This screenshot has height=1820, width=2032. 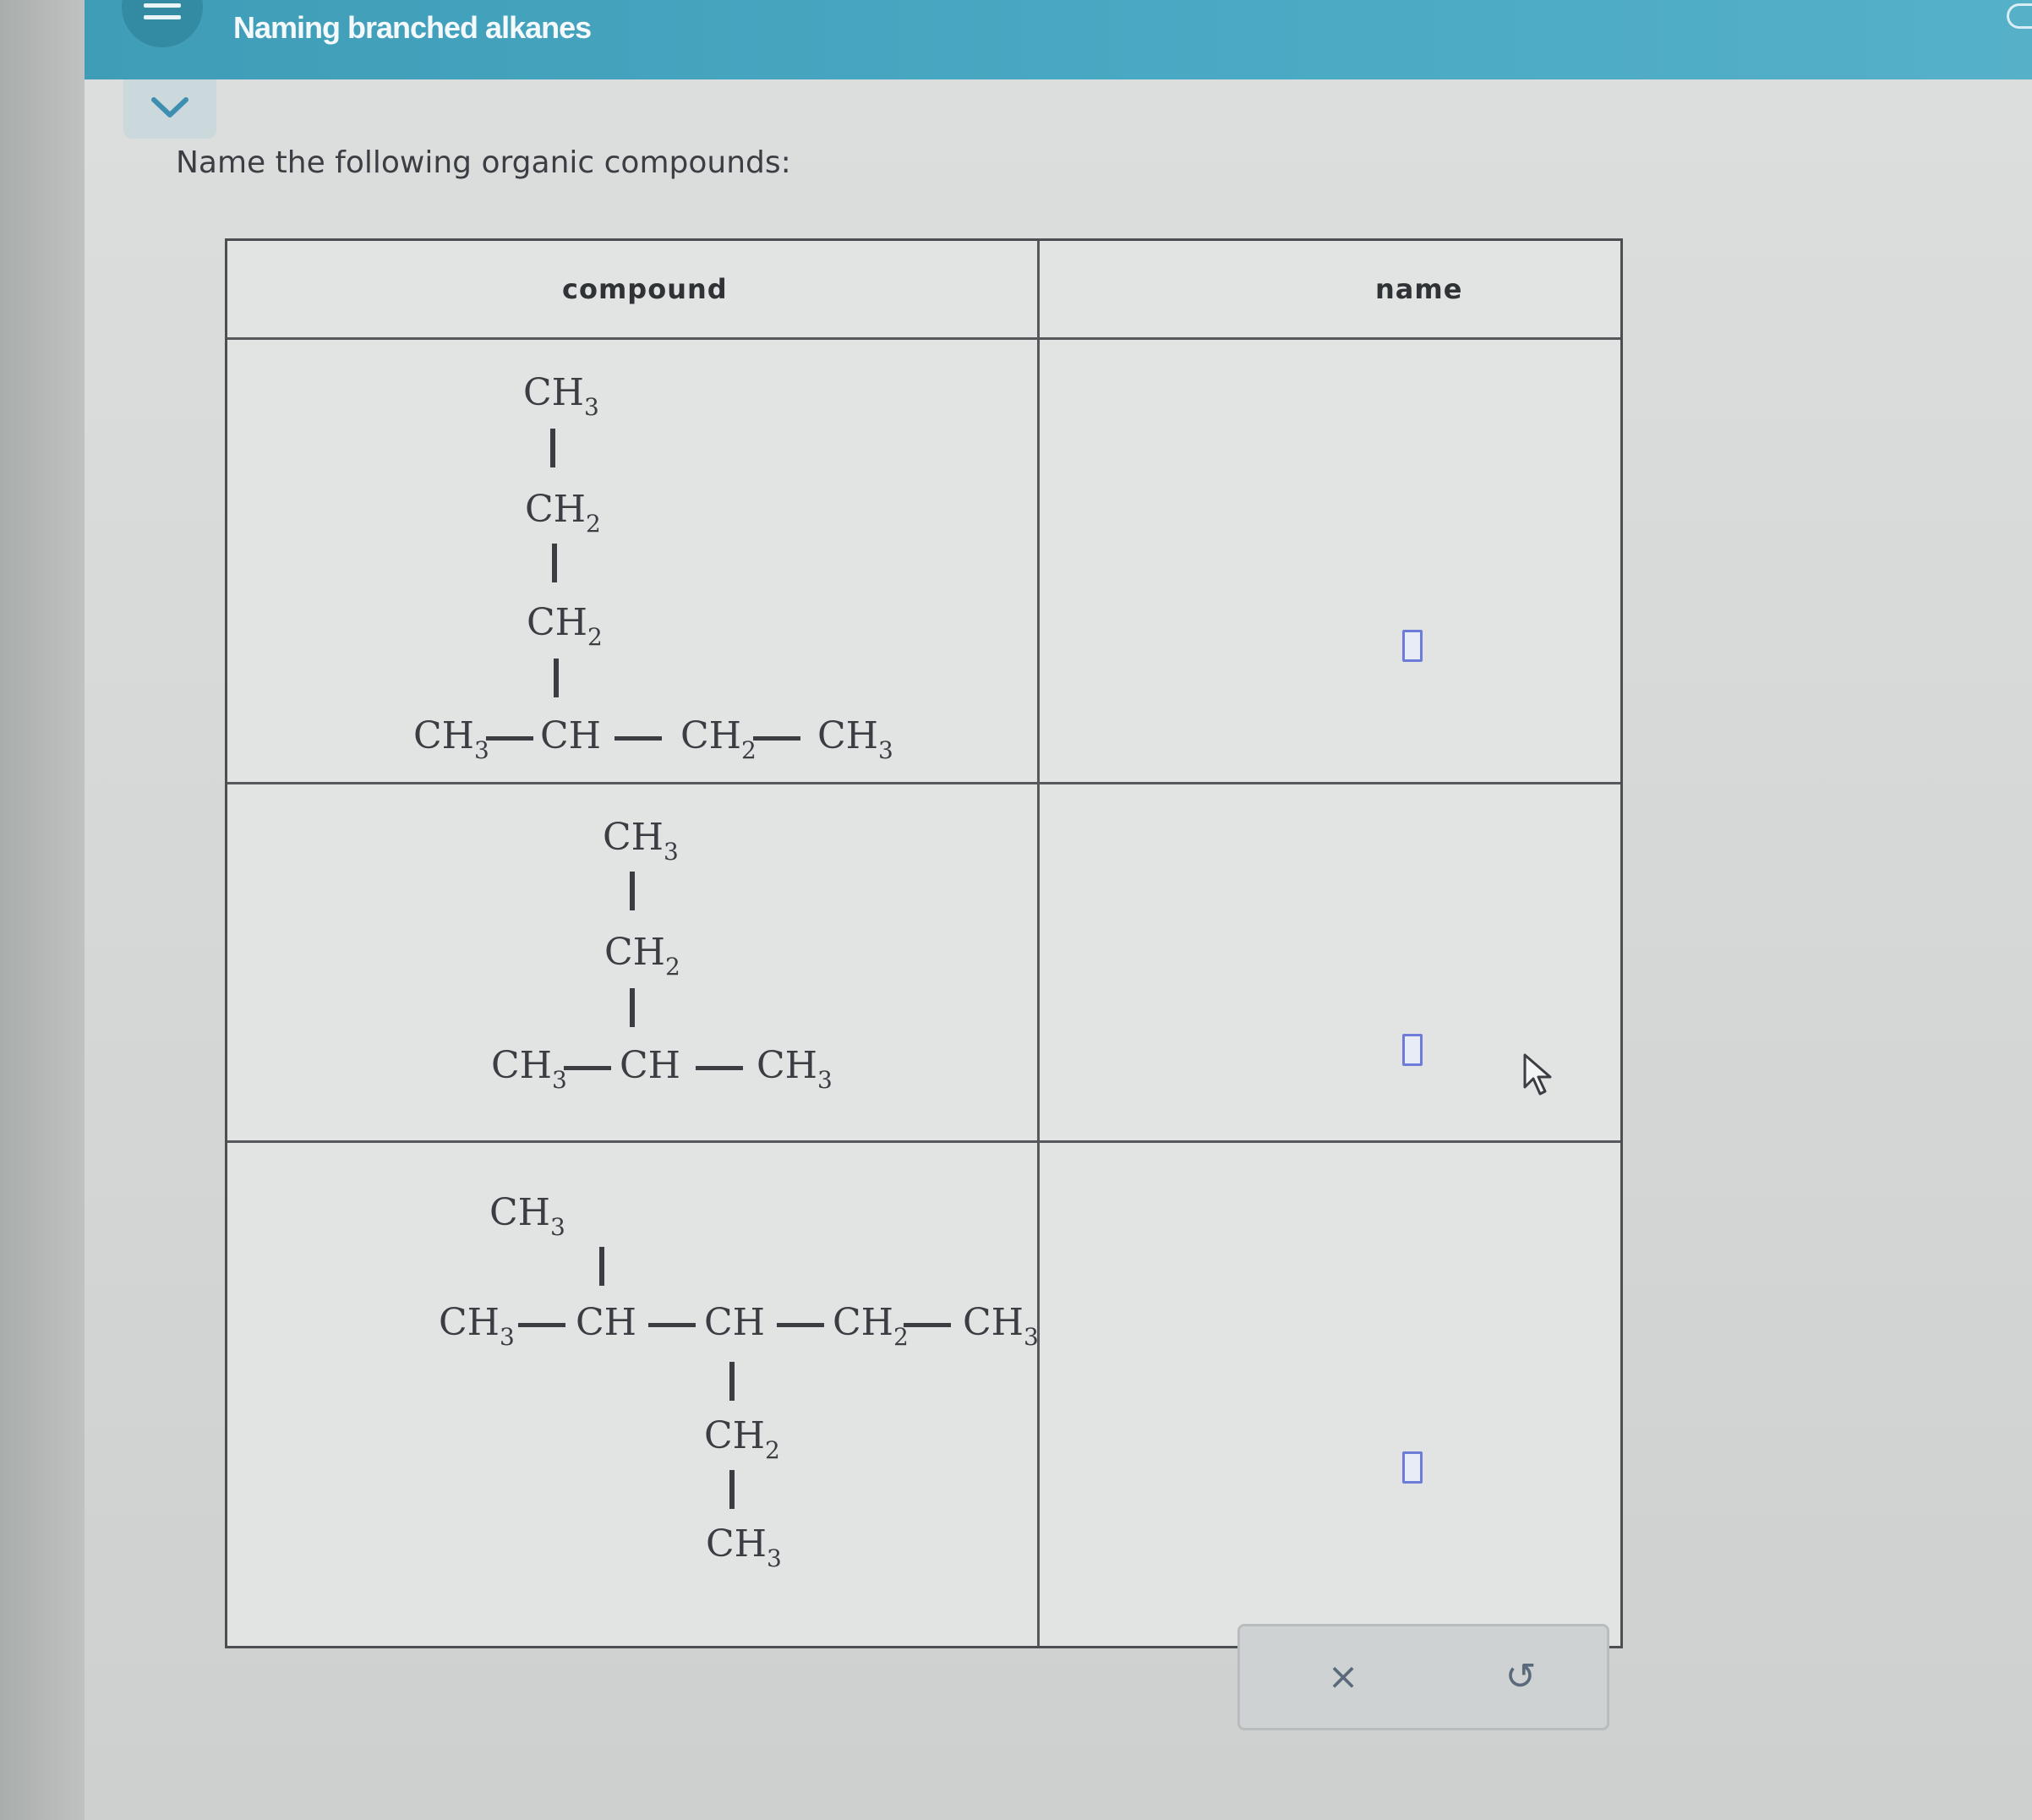 What do you see at coordinates (42, 910) in the screenshot?
I see `left-background-strip` at bounding box center [42, 910].